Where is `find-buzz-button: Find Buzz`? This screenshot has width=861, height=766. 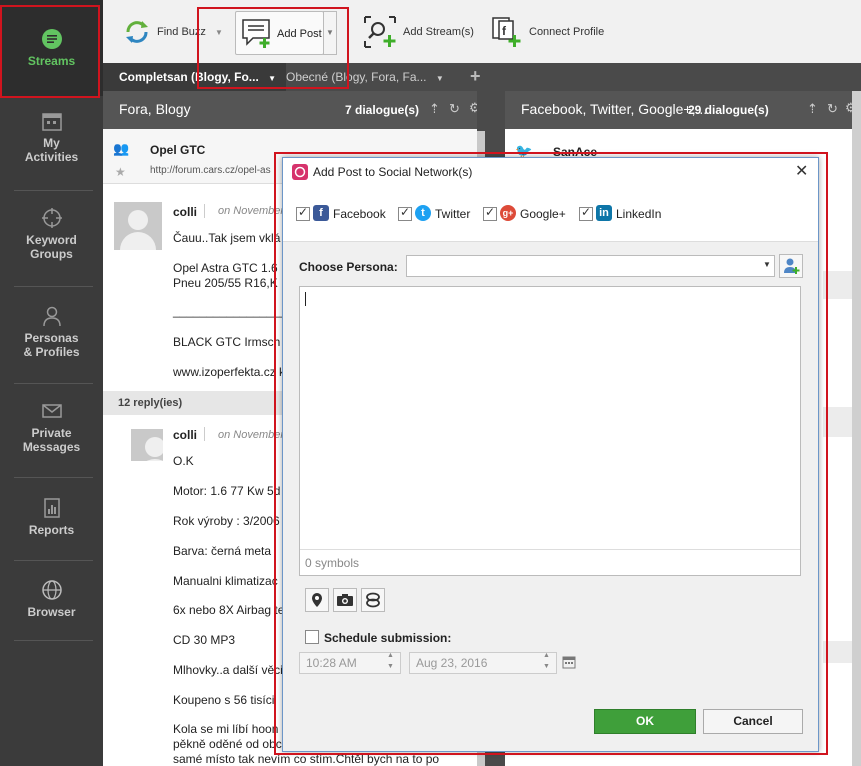
find-buzz-button: Find Buzz is located at coordinates (164, 32).